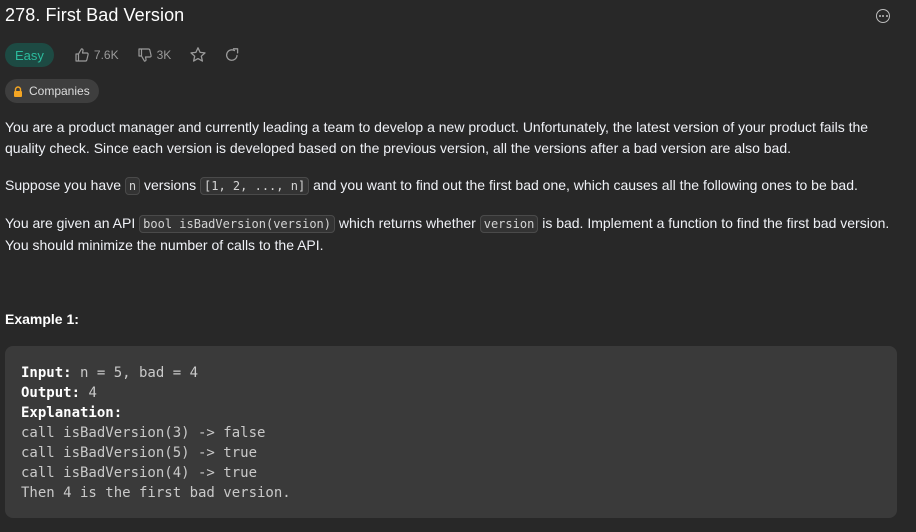 The width and height of the screenshot is (916, 532). I want to click on companies-label: Companies, so click(59, 91).